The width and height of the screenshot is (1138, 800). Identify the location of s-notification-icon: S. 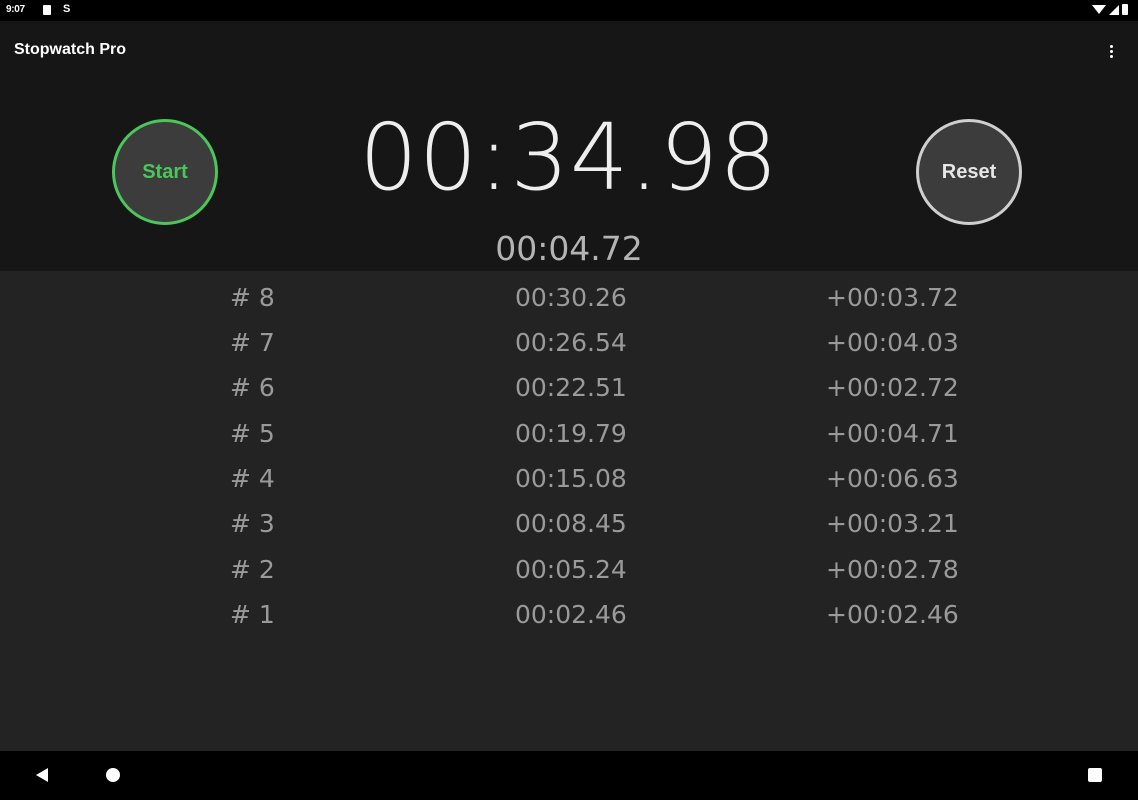
(67, 9).